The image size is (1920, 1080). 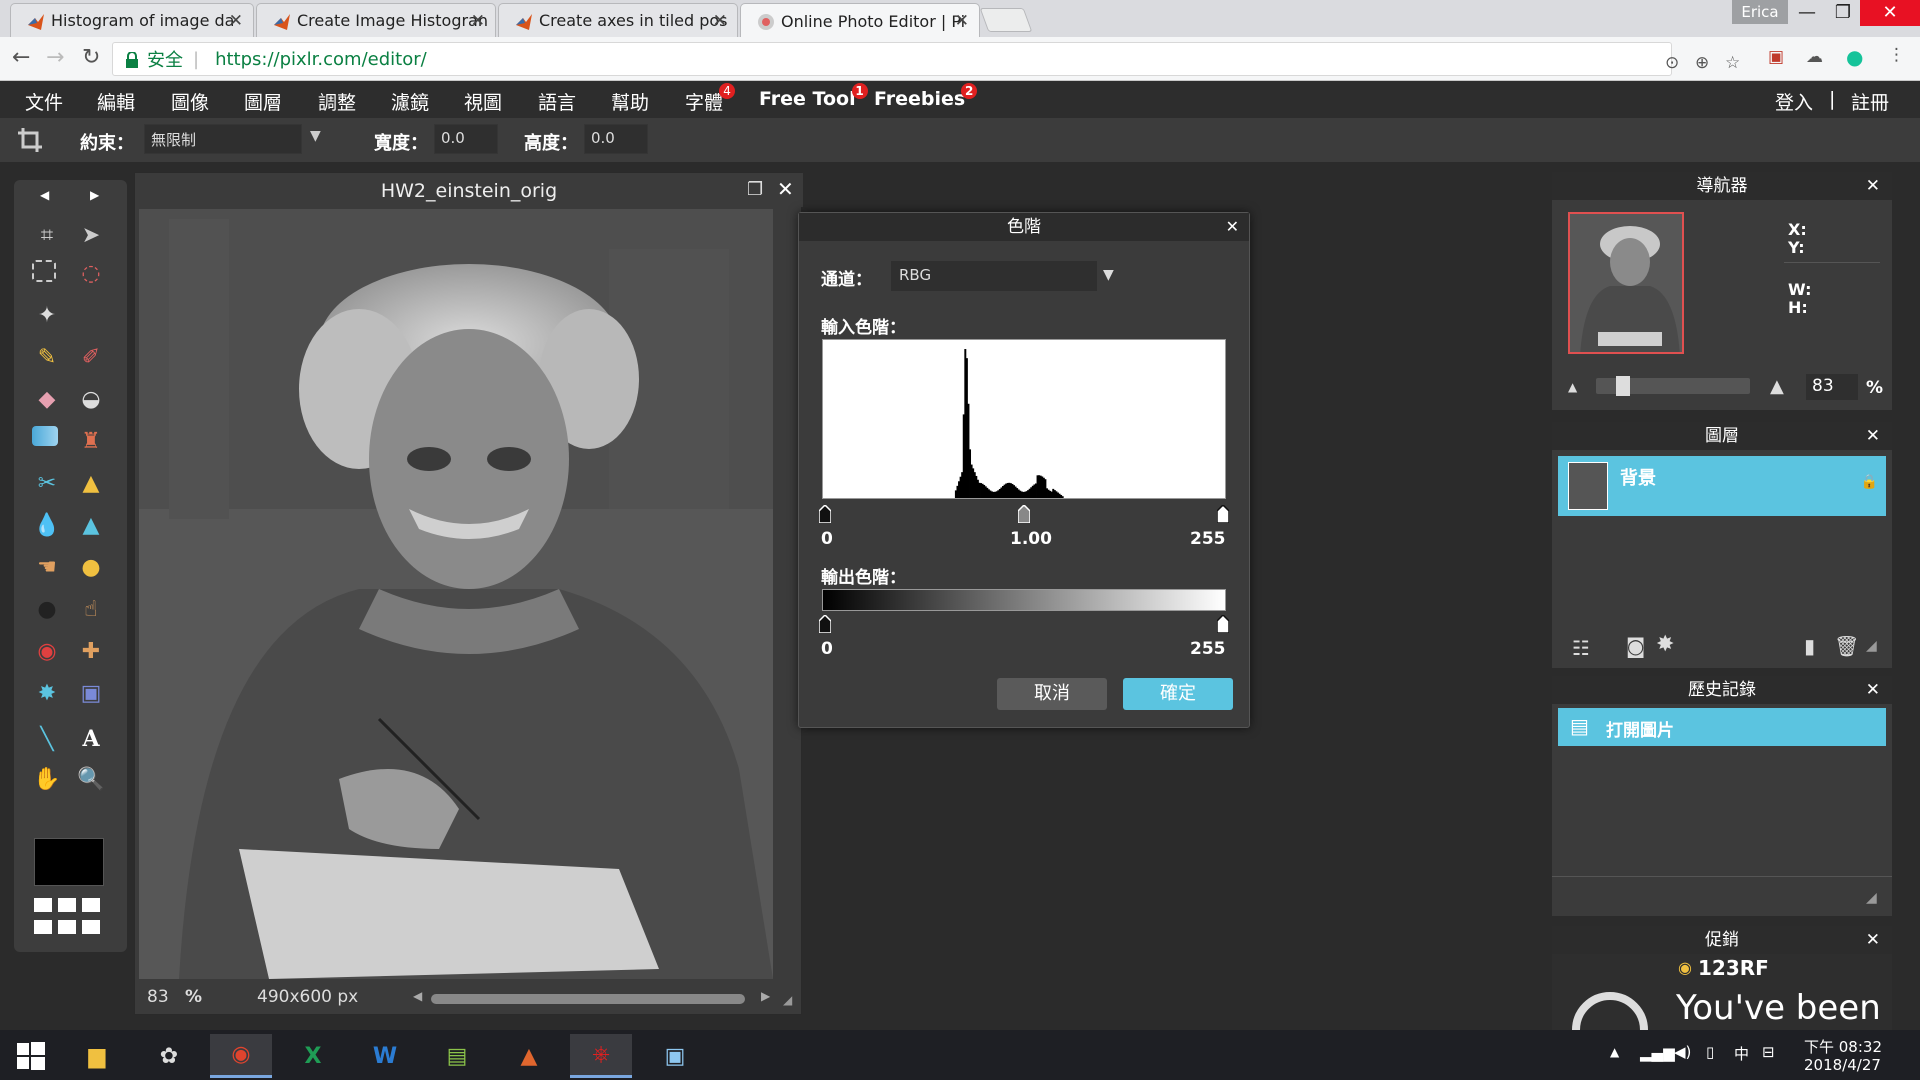 What do you see at coordinates (91, 235) in the screenshot?
I see `move-icon: ➤` at bounding box center [91, 235].